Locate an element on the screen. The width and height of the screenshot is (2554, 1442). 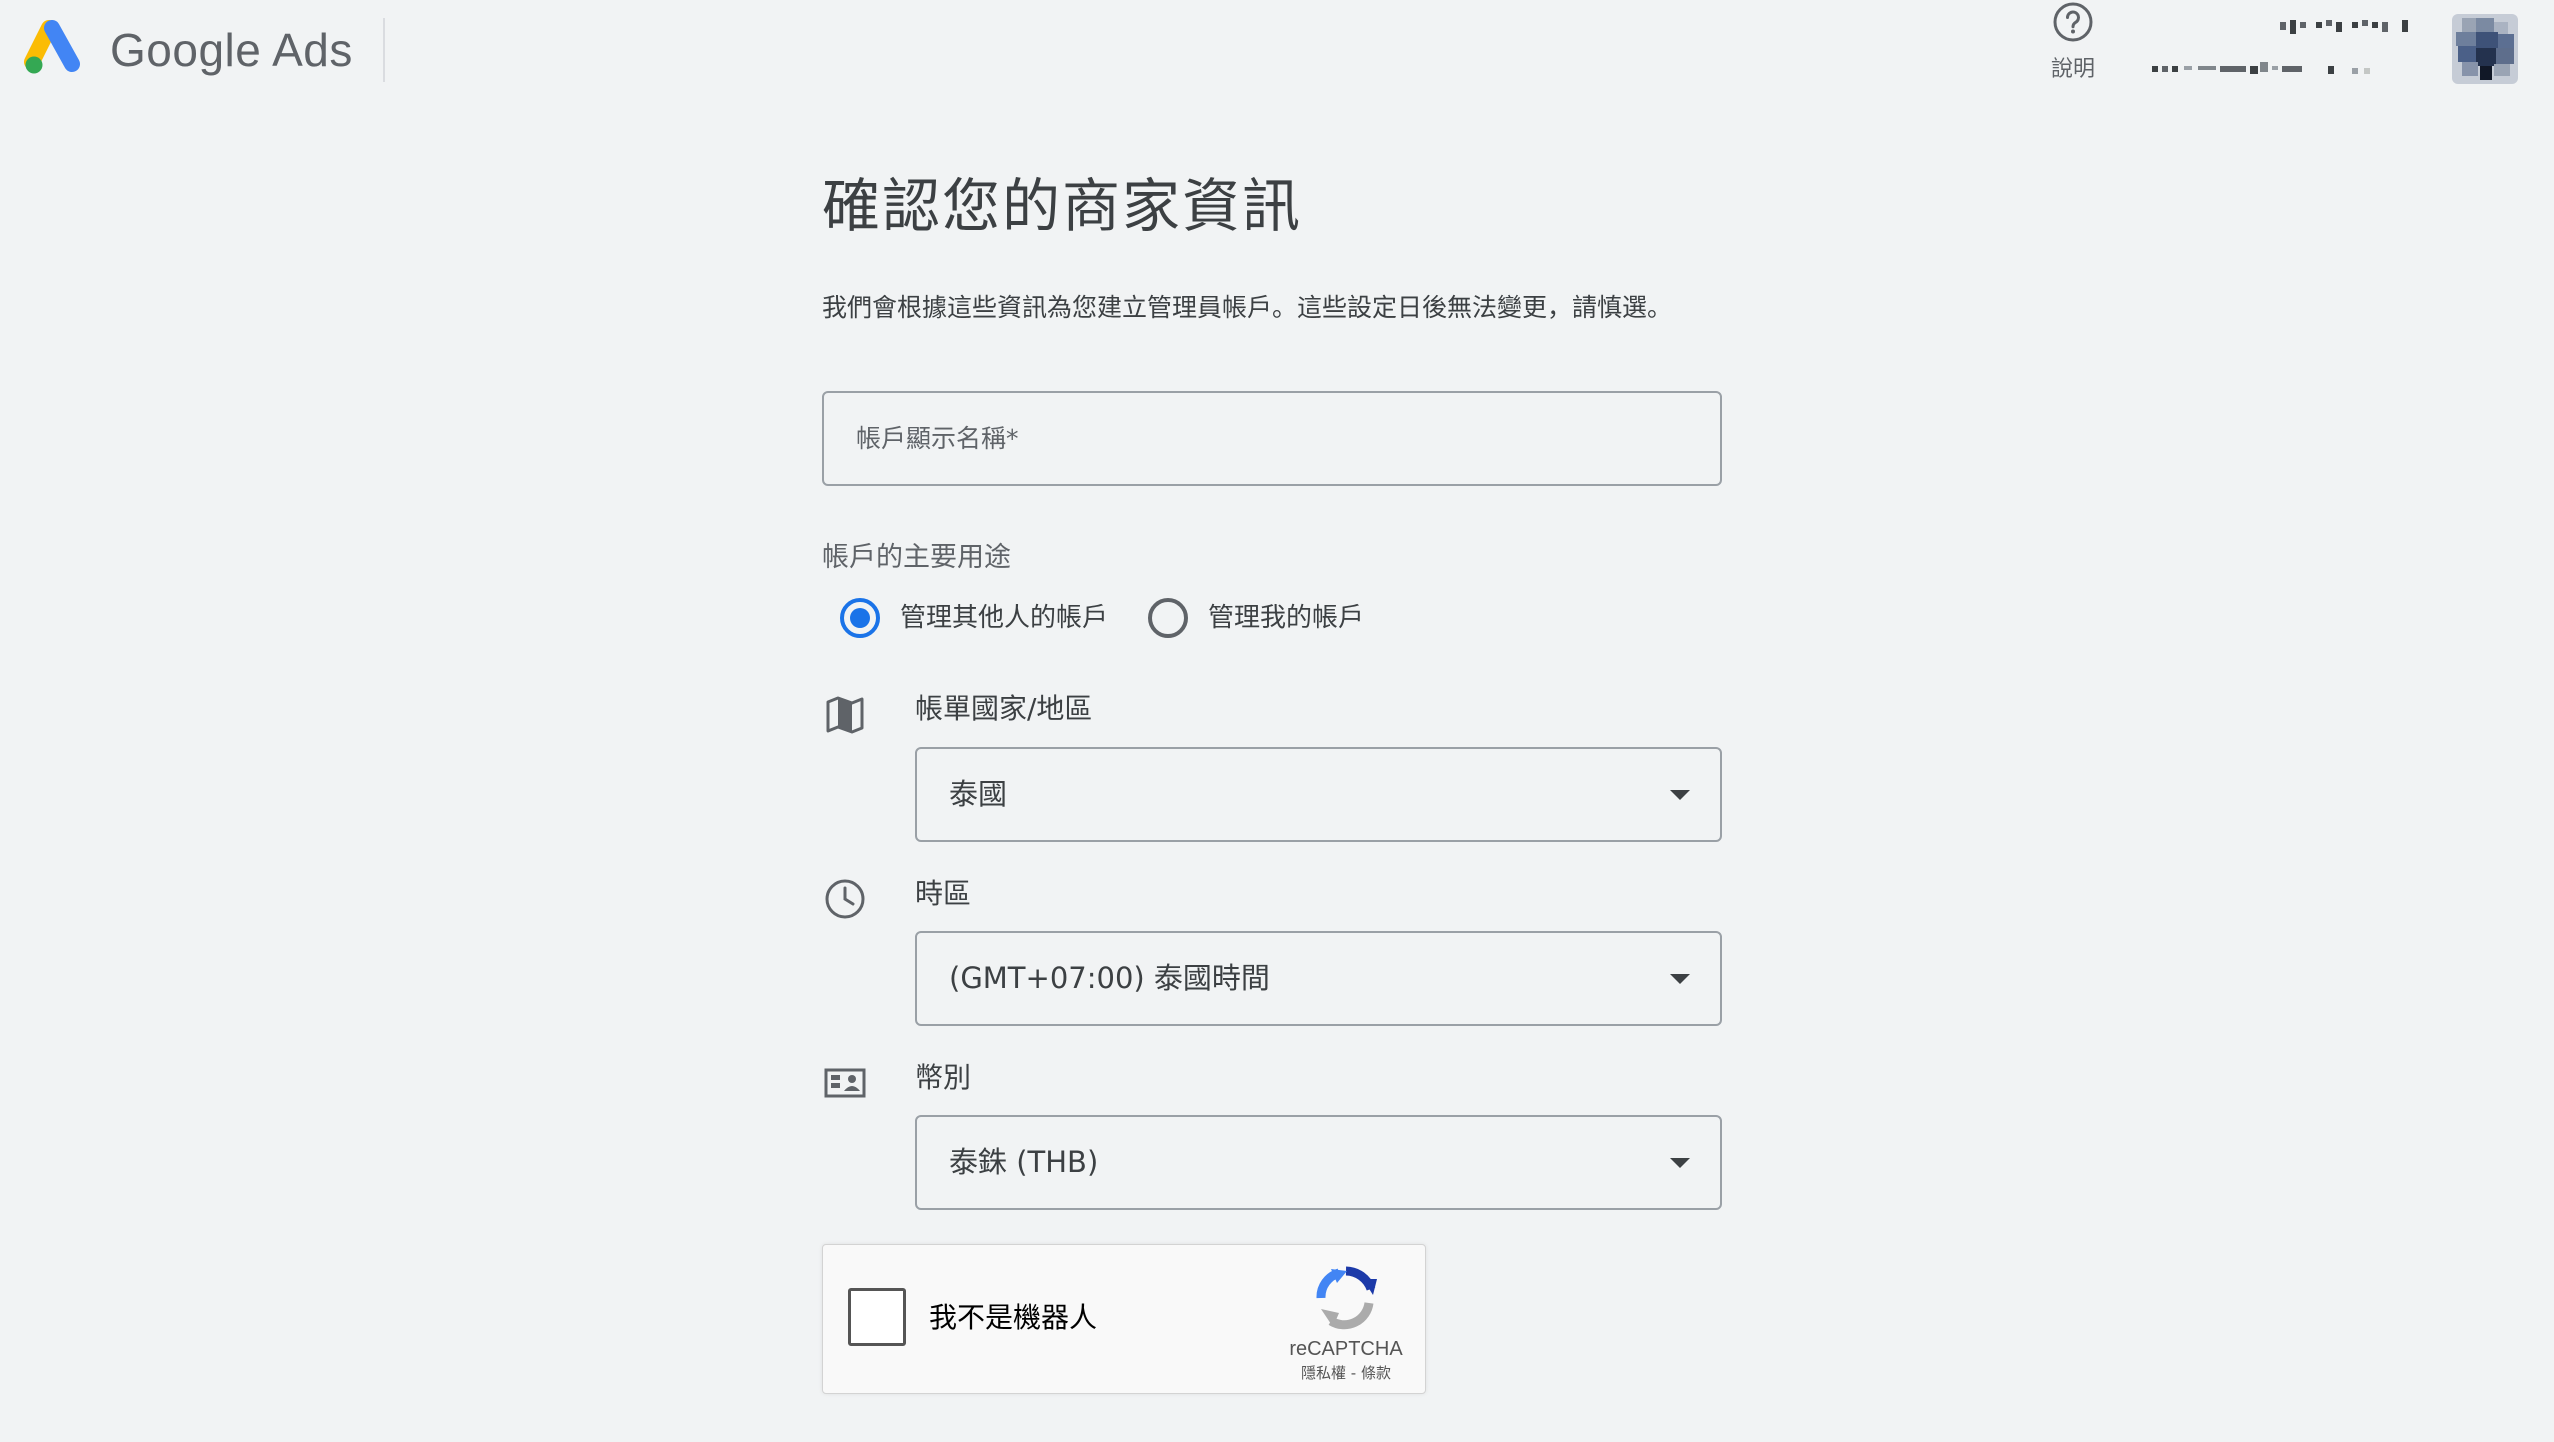
radio-label: 管理其他人的帳戶 is located at coordinates (1004, 618).